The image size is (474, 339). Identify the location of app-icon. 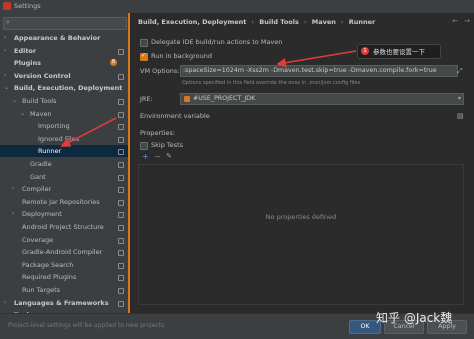
(7, 6).